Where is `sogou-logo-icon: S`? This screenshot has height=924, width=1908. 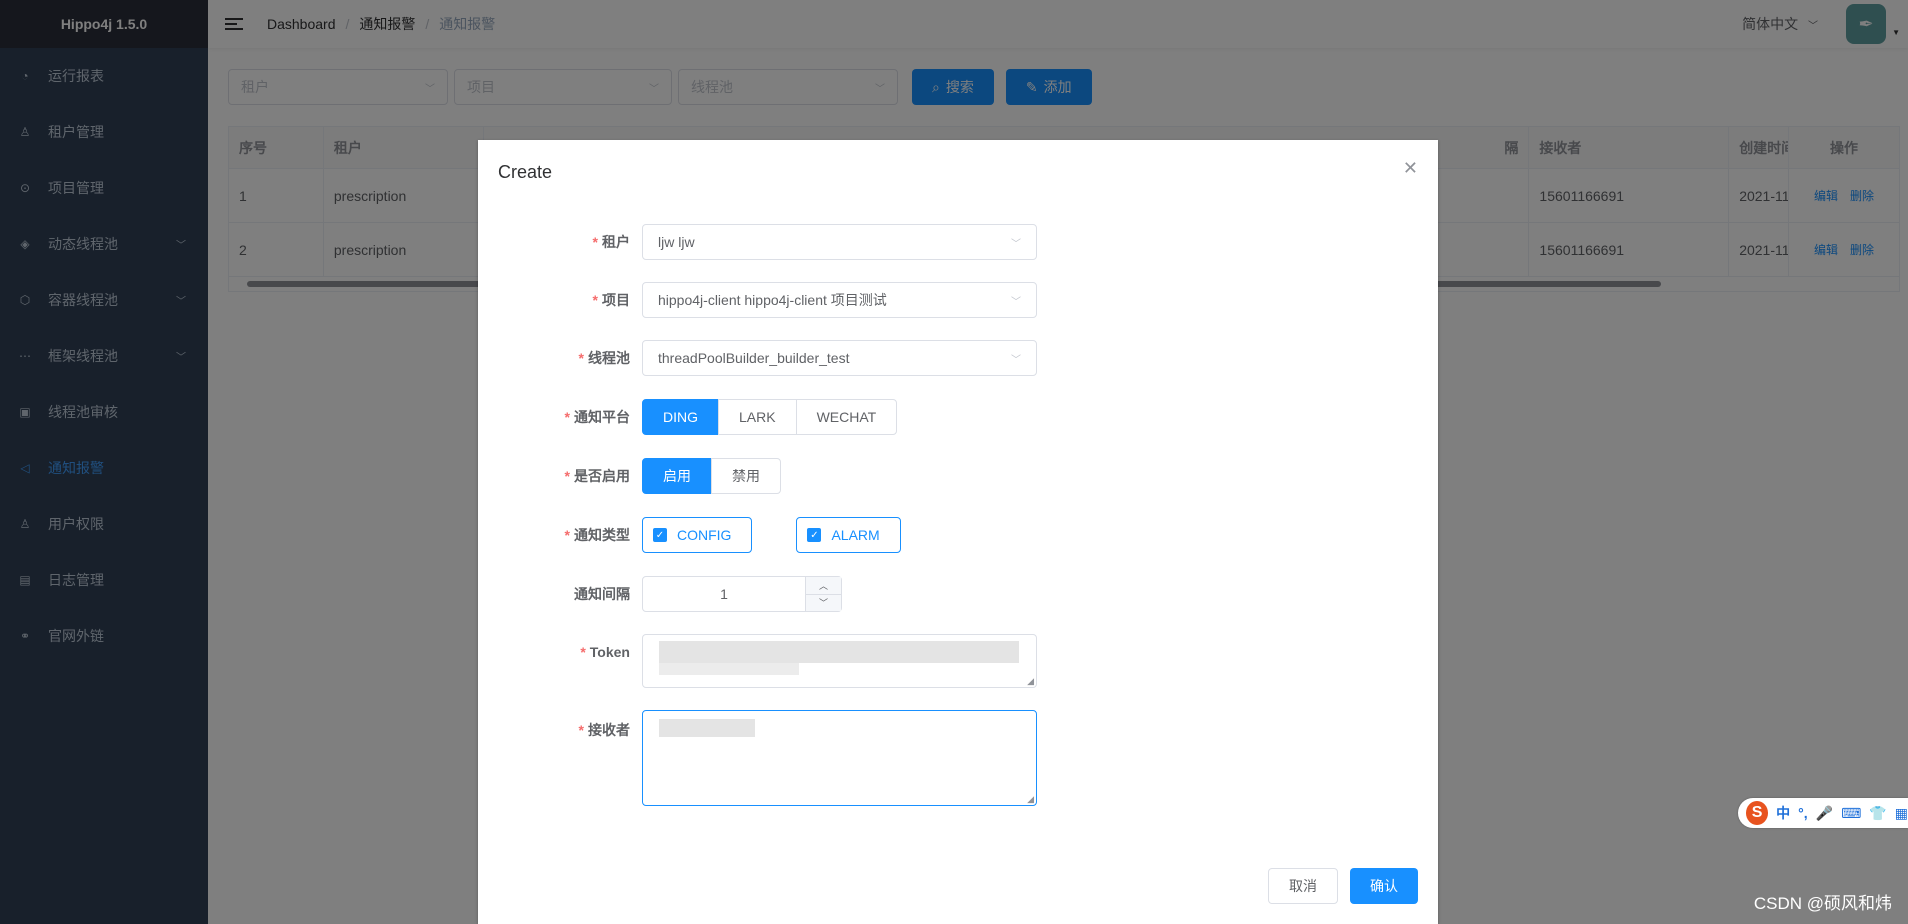
sogou-logo-icon: S is located at coordinates (1757, 813).